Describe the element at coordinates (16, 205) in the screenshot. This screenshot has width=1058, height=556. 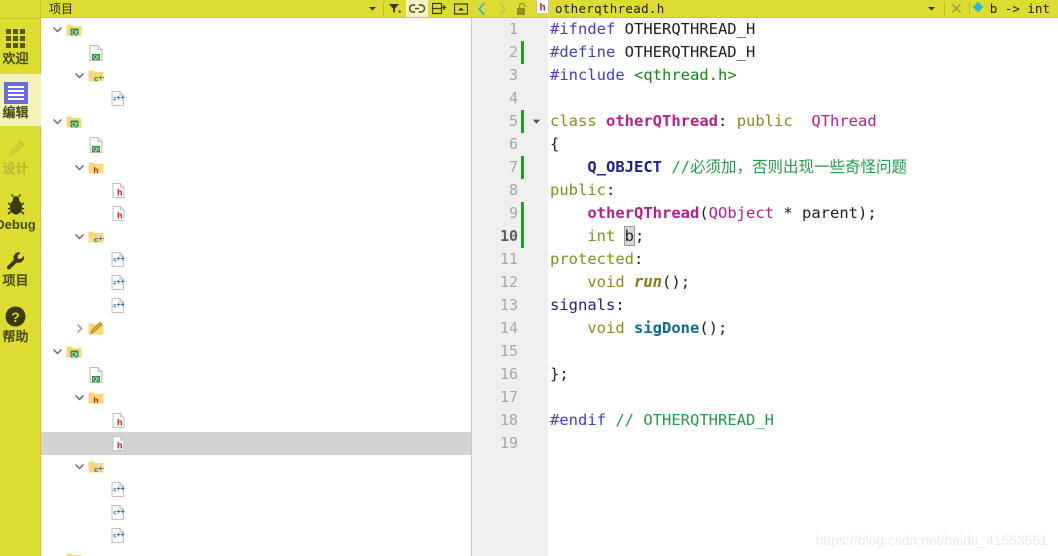
I see `bug-icon` at that location.